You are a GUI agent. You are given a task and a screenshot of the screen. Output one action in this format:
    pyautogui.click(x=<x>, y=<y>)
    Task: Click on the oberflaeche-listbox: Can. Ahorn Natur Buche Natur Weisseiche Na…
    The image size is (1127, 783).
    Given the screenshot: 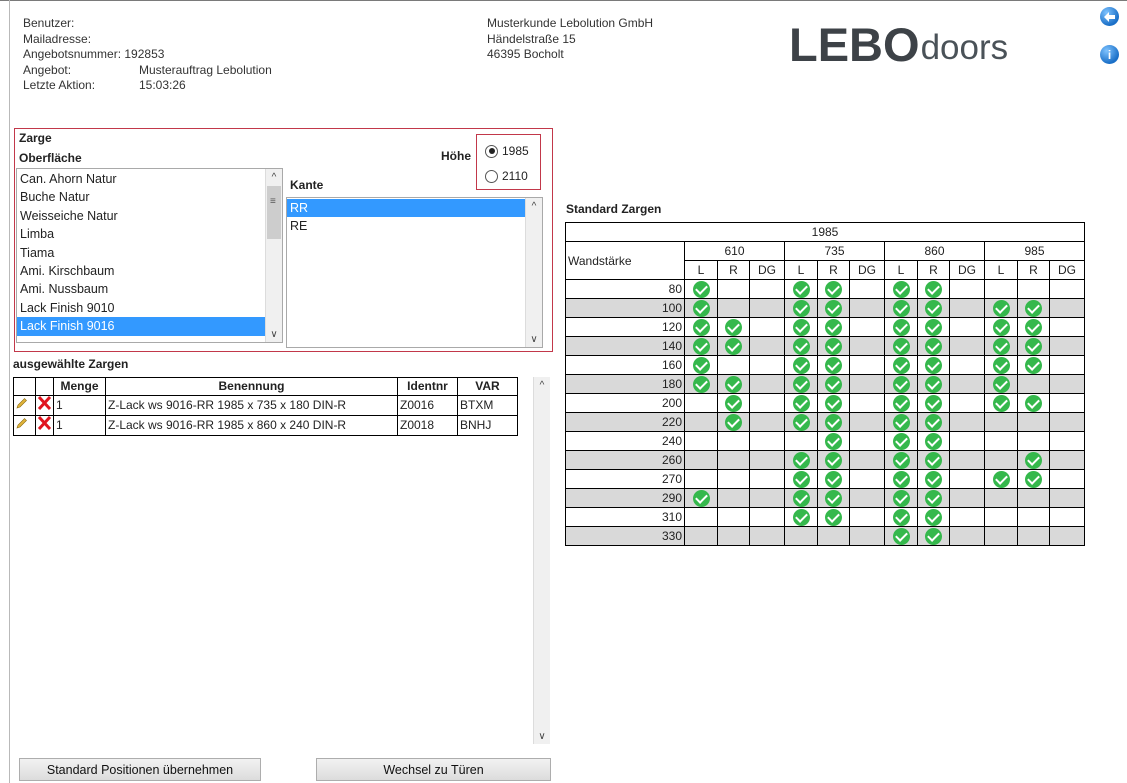 What is the action you would take?
    pyautogui.click(x=149, y=255)
    